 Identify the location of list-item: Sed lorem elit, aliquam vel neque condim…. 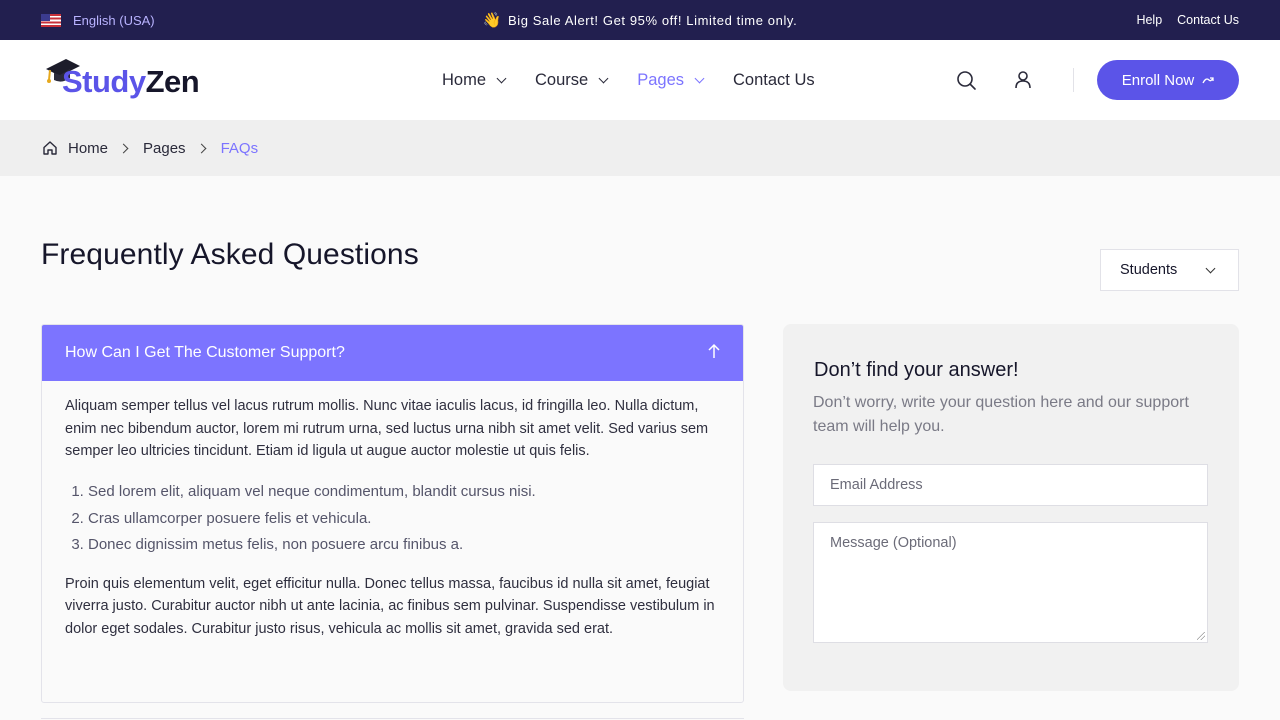
(404, 492).